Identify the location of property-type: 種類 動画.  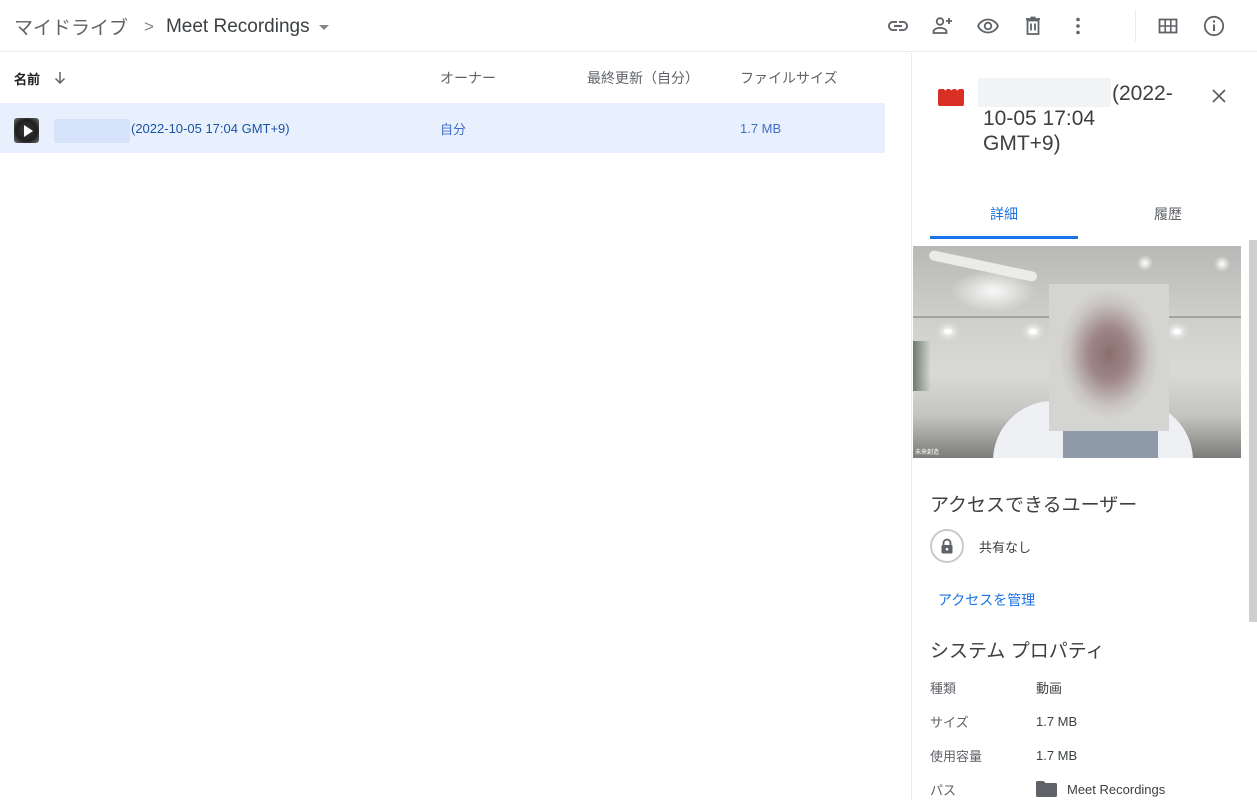
(996, 687).